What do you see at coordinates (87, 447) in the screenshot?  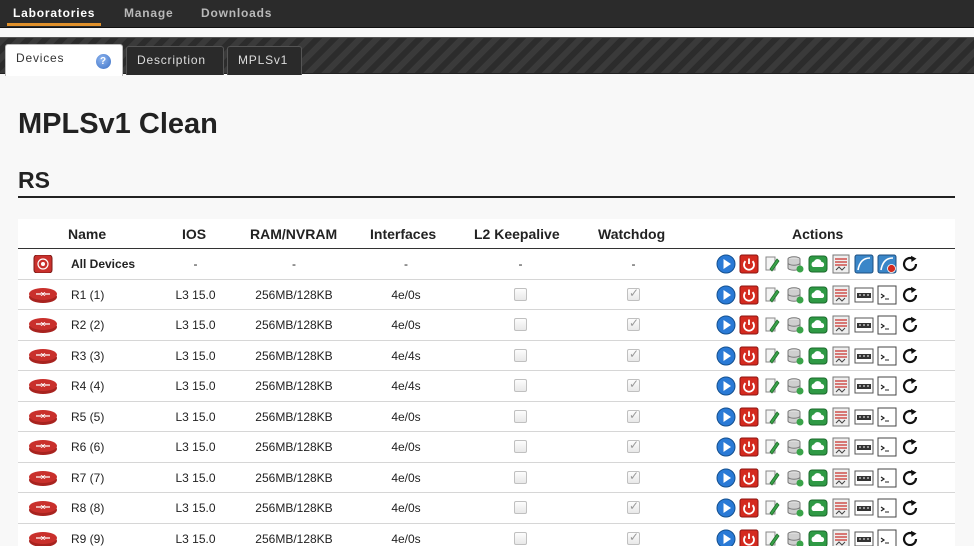 I see `device-name: R6 (6)` at bounding box center [87, 447].